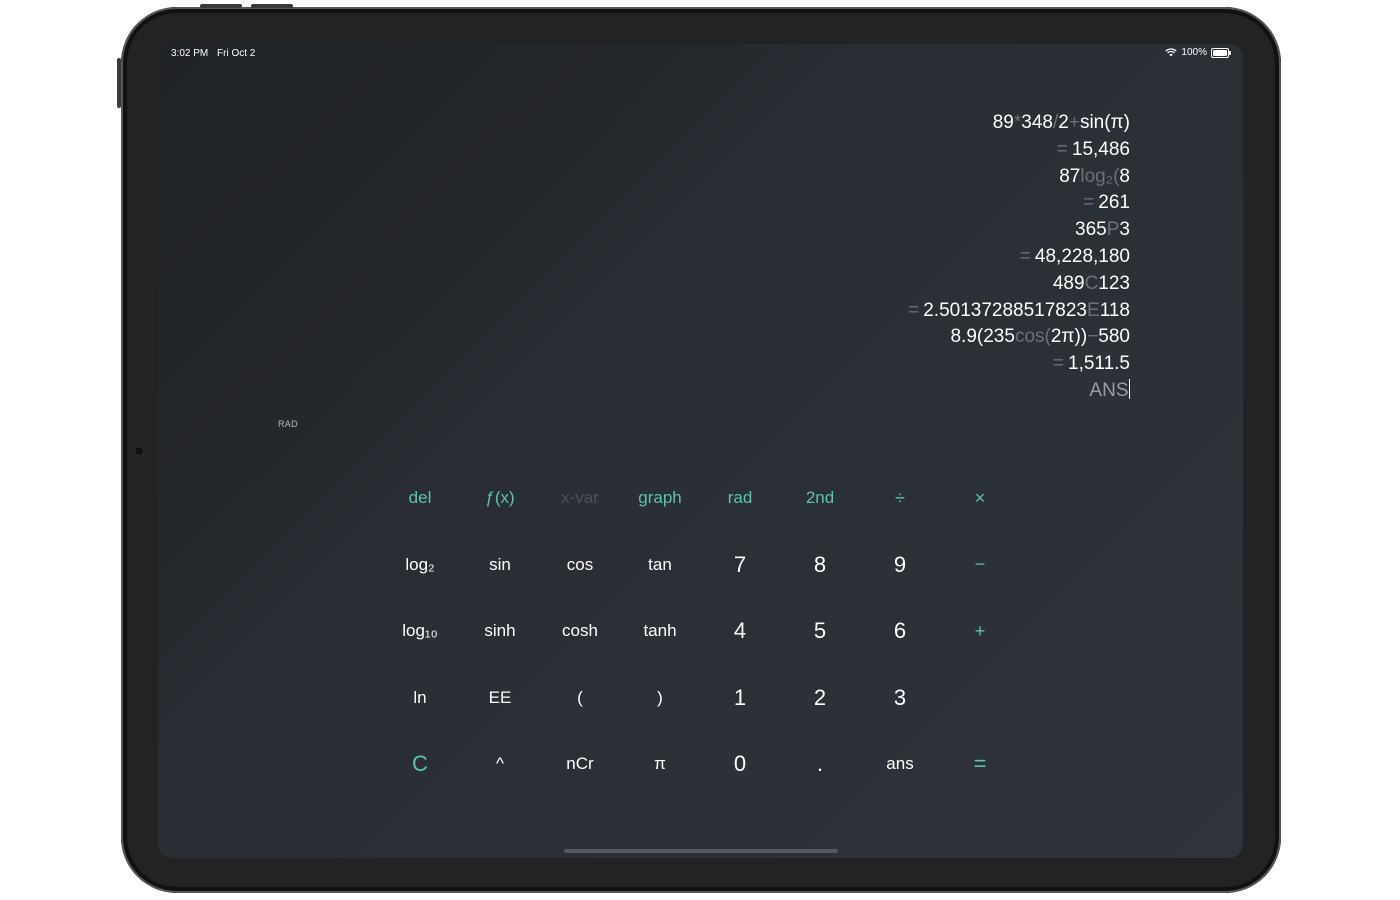  What do you see at coordinates (1032, 337) in the screenshot?
I see `history-token: cos(` at bounding box center [1032, 337].